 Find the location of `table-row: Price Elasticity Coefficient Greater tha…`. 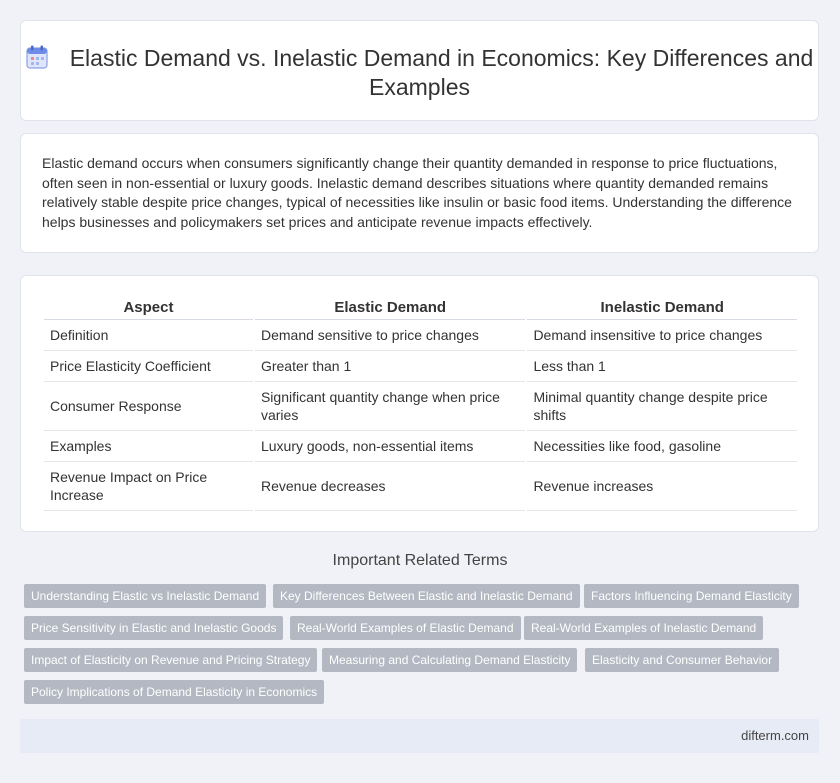

table-row: Price Elasticity Coefficient Greater tha… is located at coordinates (420, 366).